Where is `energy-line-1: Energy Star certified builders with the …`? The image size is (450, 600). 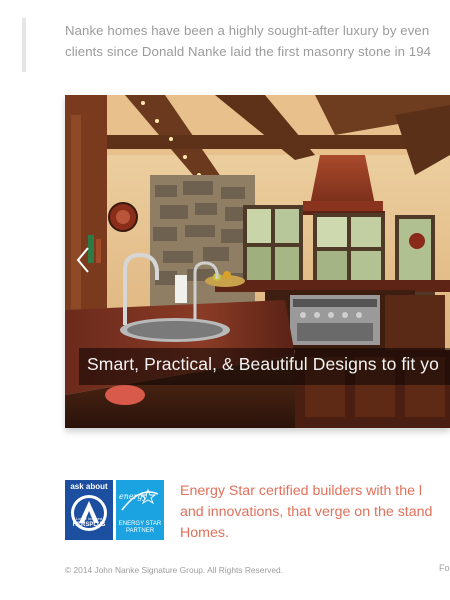 energy-line-1: Energy Star certified builders with the … is located at coordinates (301, 491).